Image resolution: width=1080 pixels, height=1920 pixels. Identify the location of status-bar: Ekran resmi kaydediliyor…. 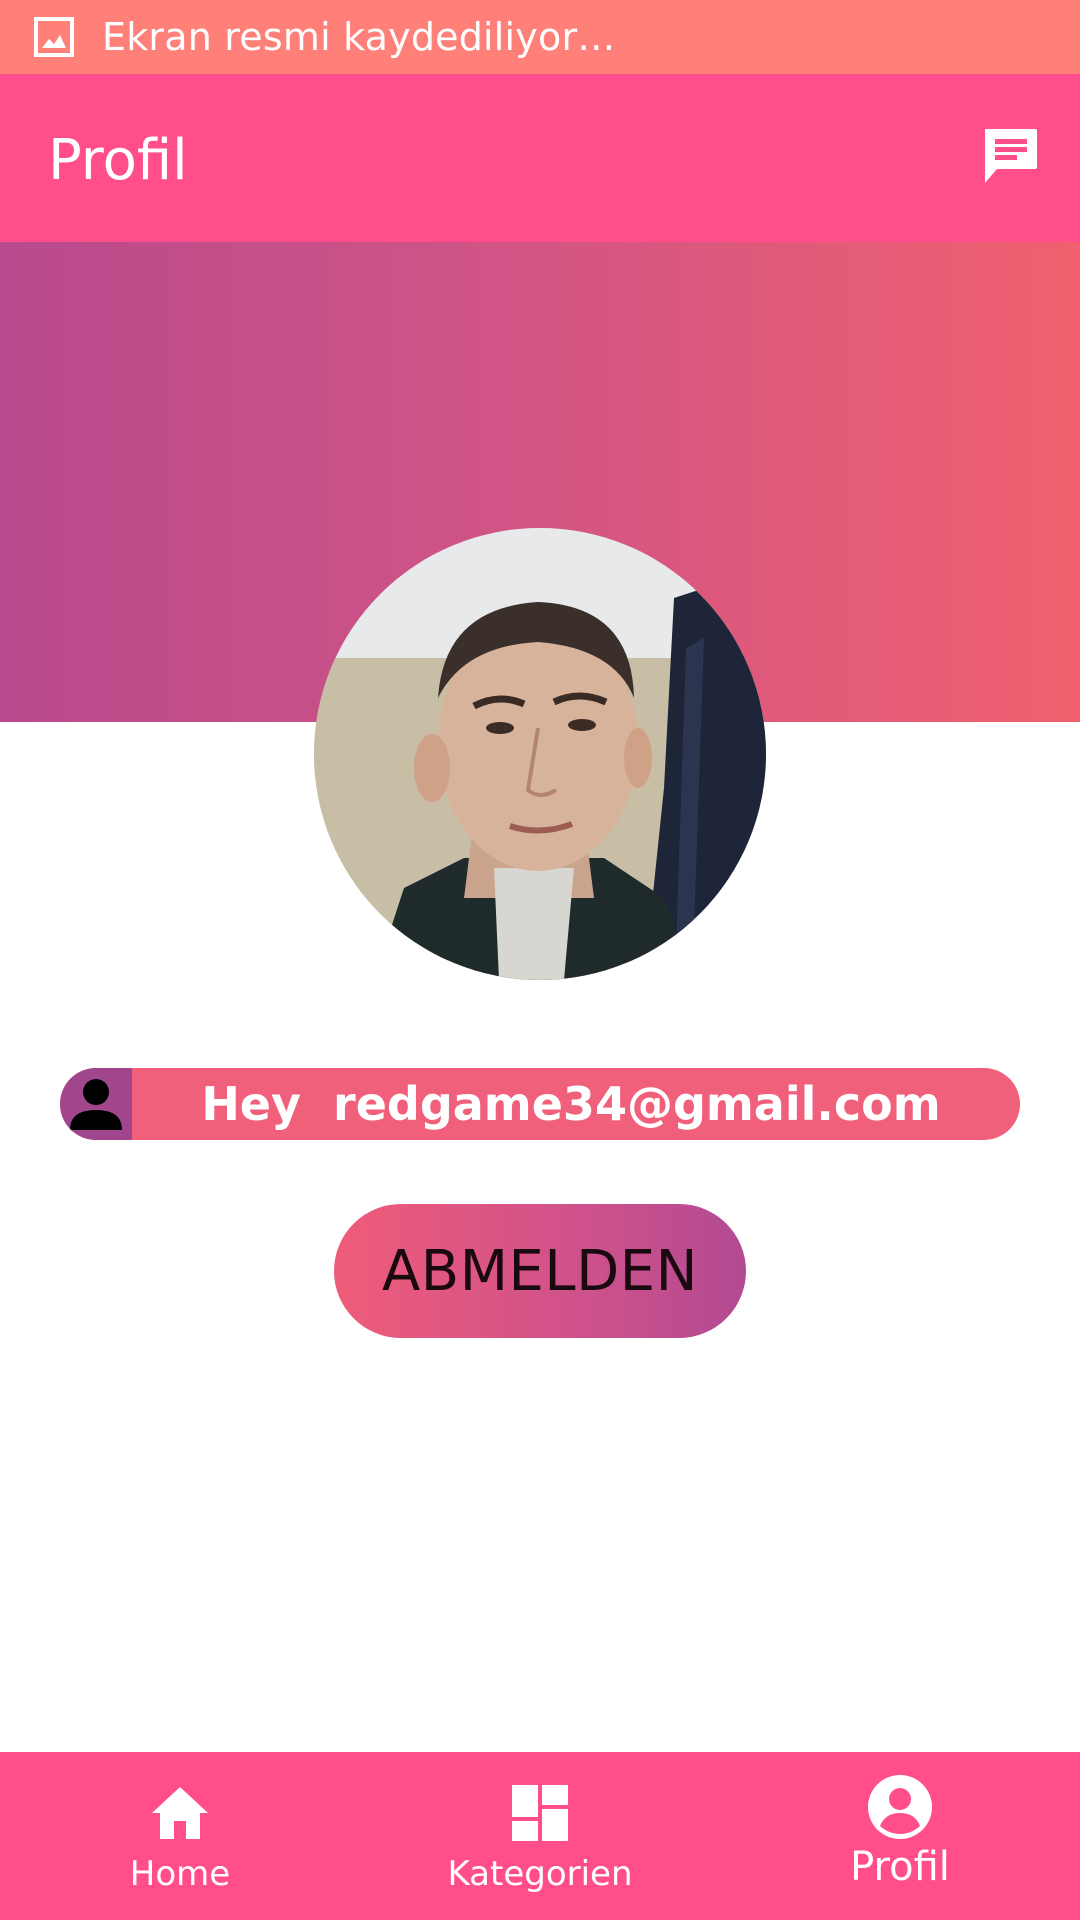
(540, 37).